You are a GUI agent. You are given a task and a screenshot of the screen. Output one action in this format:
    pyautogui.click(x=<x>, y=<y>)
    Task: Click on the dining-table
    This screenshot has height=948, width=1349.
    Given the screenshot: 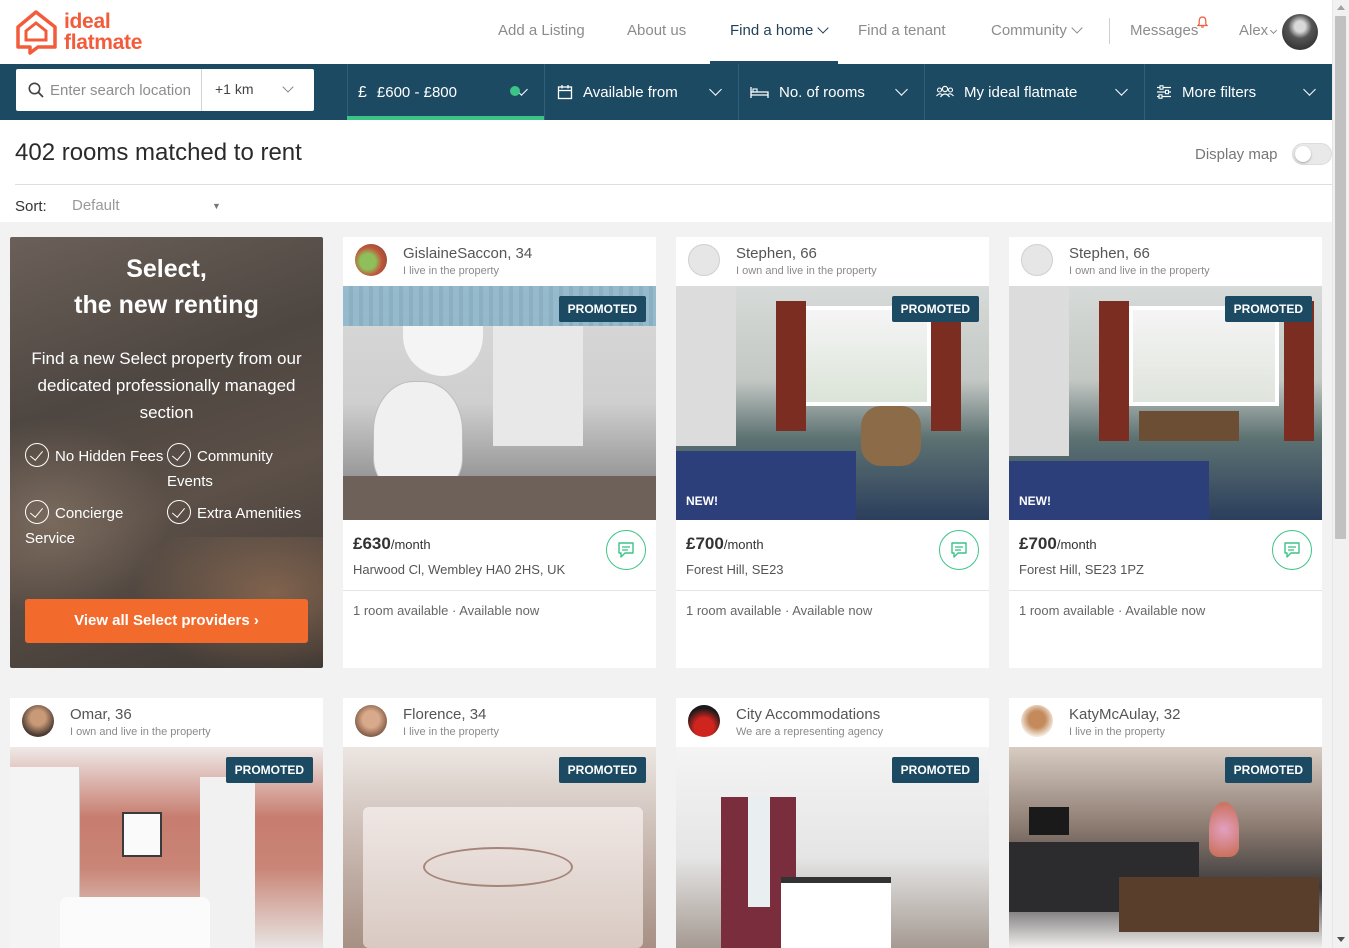 What is the action you would take?
    pyautogui.click(x=1219, y=904)
    